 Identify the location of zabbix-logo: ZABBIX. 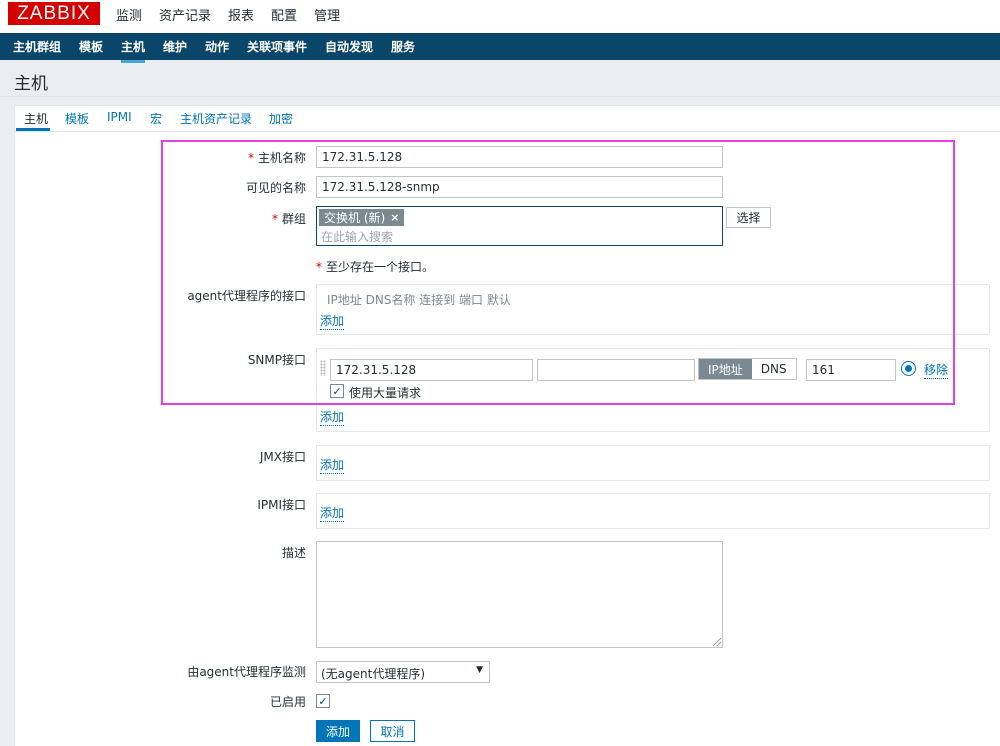
(54, 13).